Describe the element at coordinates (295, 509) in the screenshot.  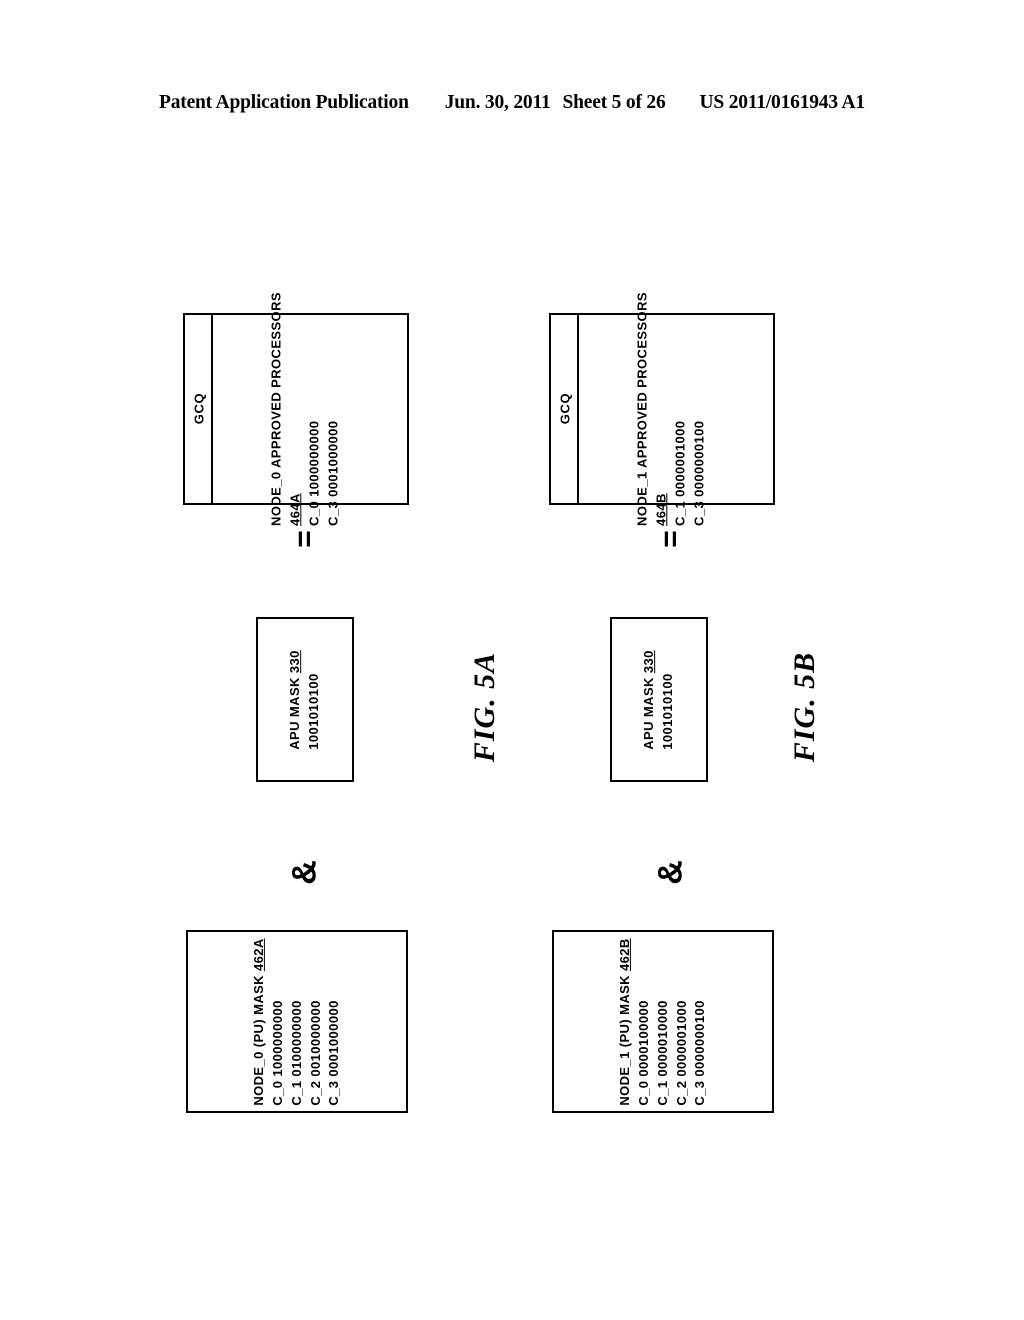
I see `result-ref-5a: 464A` at that location.